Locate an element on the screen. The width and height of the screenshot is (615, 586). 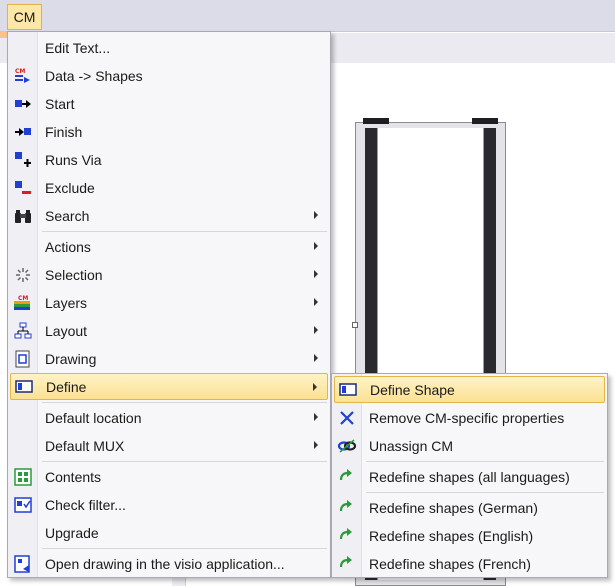
menu-item-label: Redefine shapes (English) is located at coordinates (451, 535).